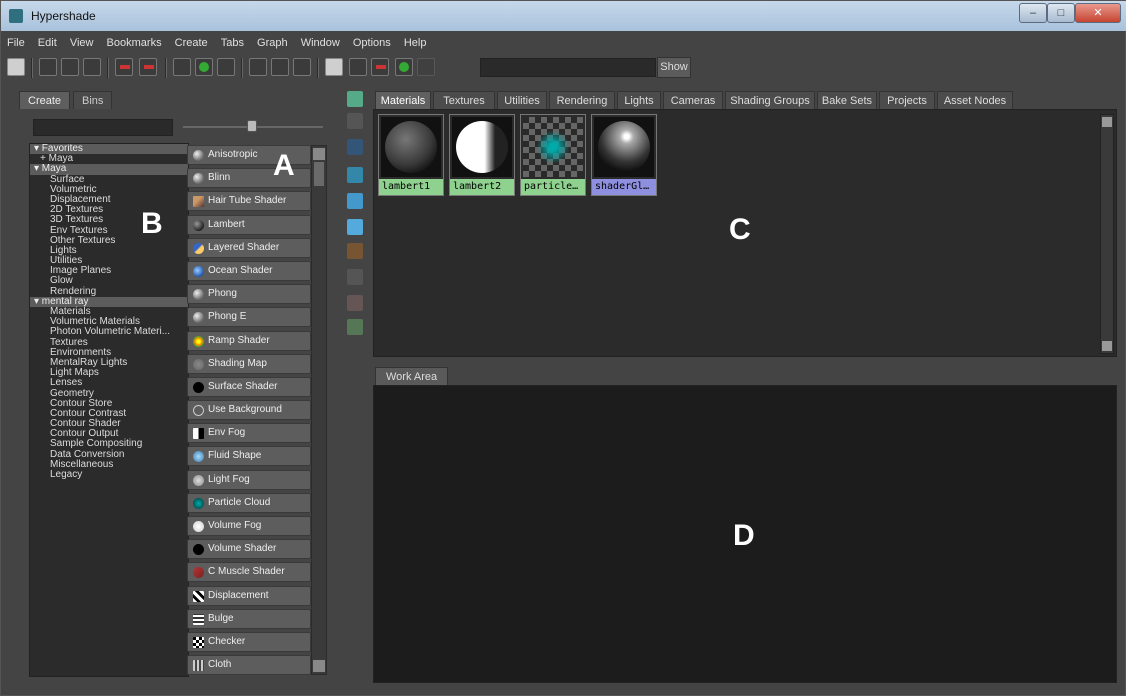  Describe the element at coordinates (249, 433) in the screenshot. I see `create-node-button: Env Fog` at that location.